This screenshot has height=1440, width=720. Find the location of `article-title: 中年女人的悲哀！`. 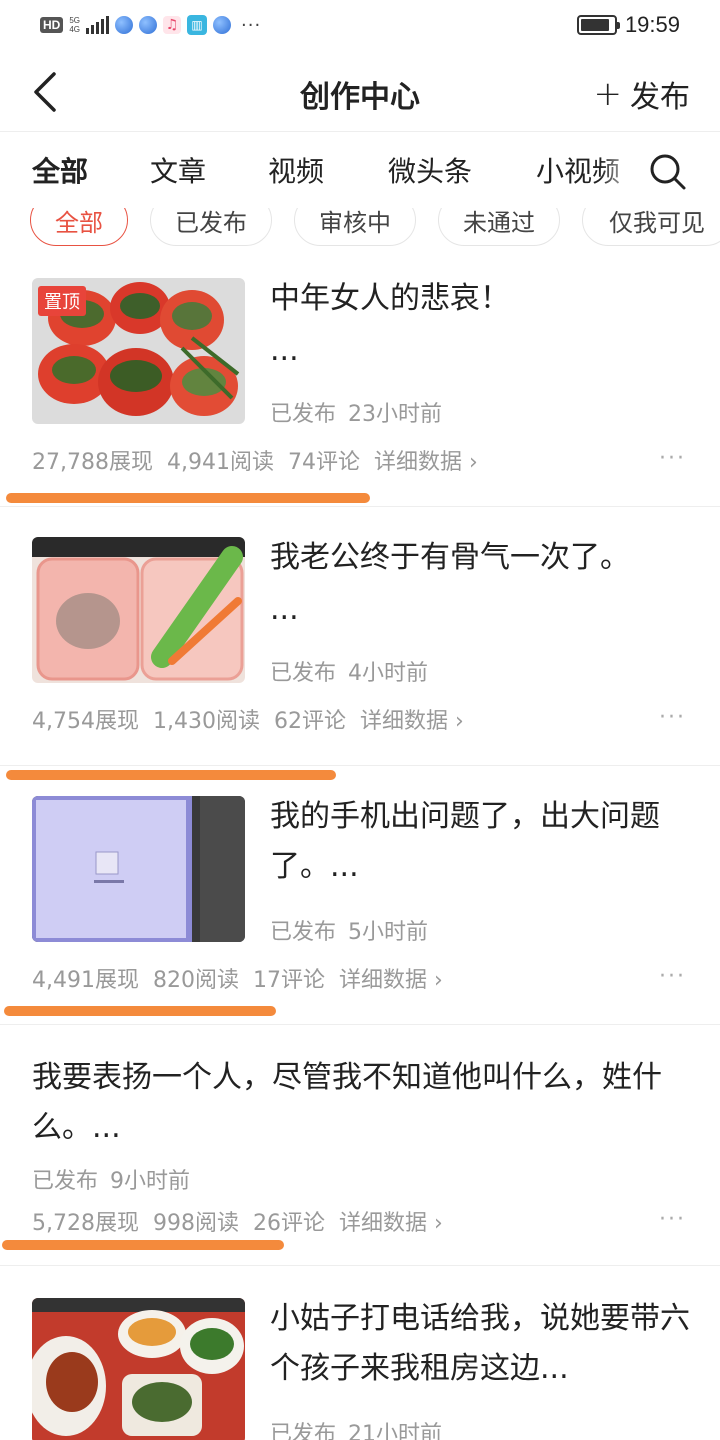

article-title: 中年女人的悲哀！ is located at coordinates (390, 298).